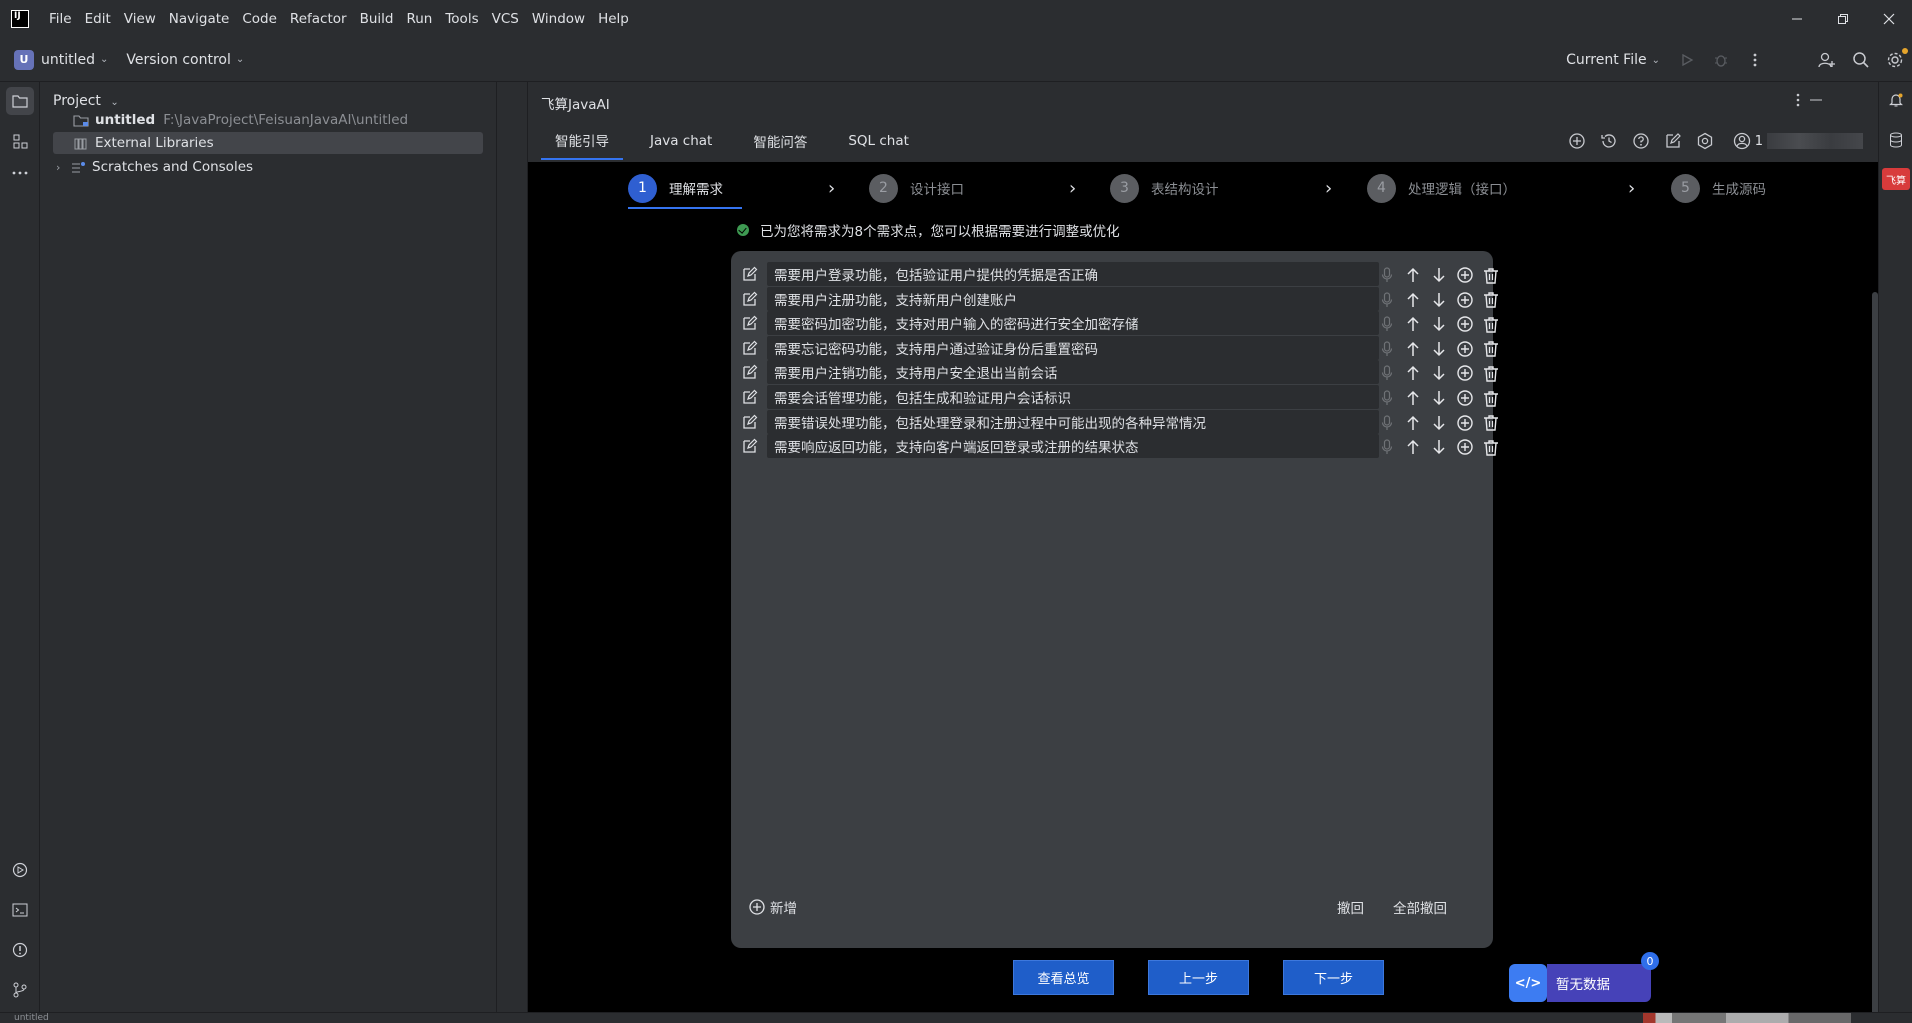 The height and width of the screenshot is (1023, 1912). What do you see at coordinates (268, 167) in the screenshot?
I see `tree-item-scratches: › Scratches and Consoles` at bounding box center [268, 167].